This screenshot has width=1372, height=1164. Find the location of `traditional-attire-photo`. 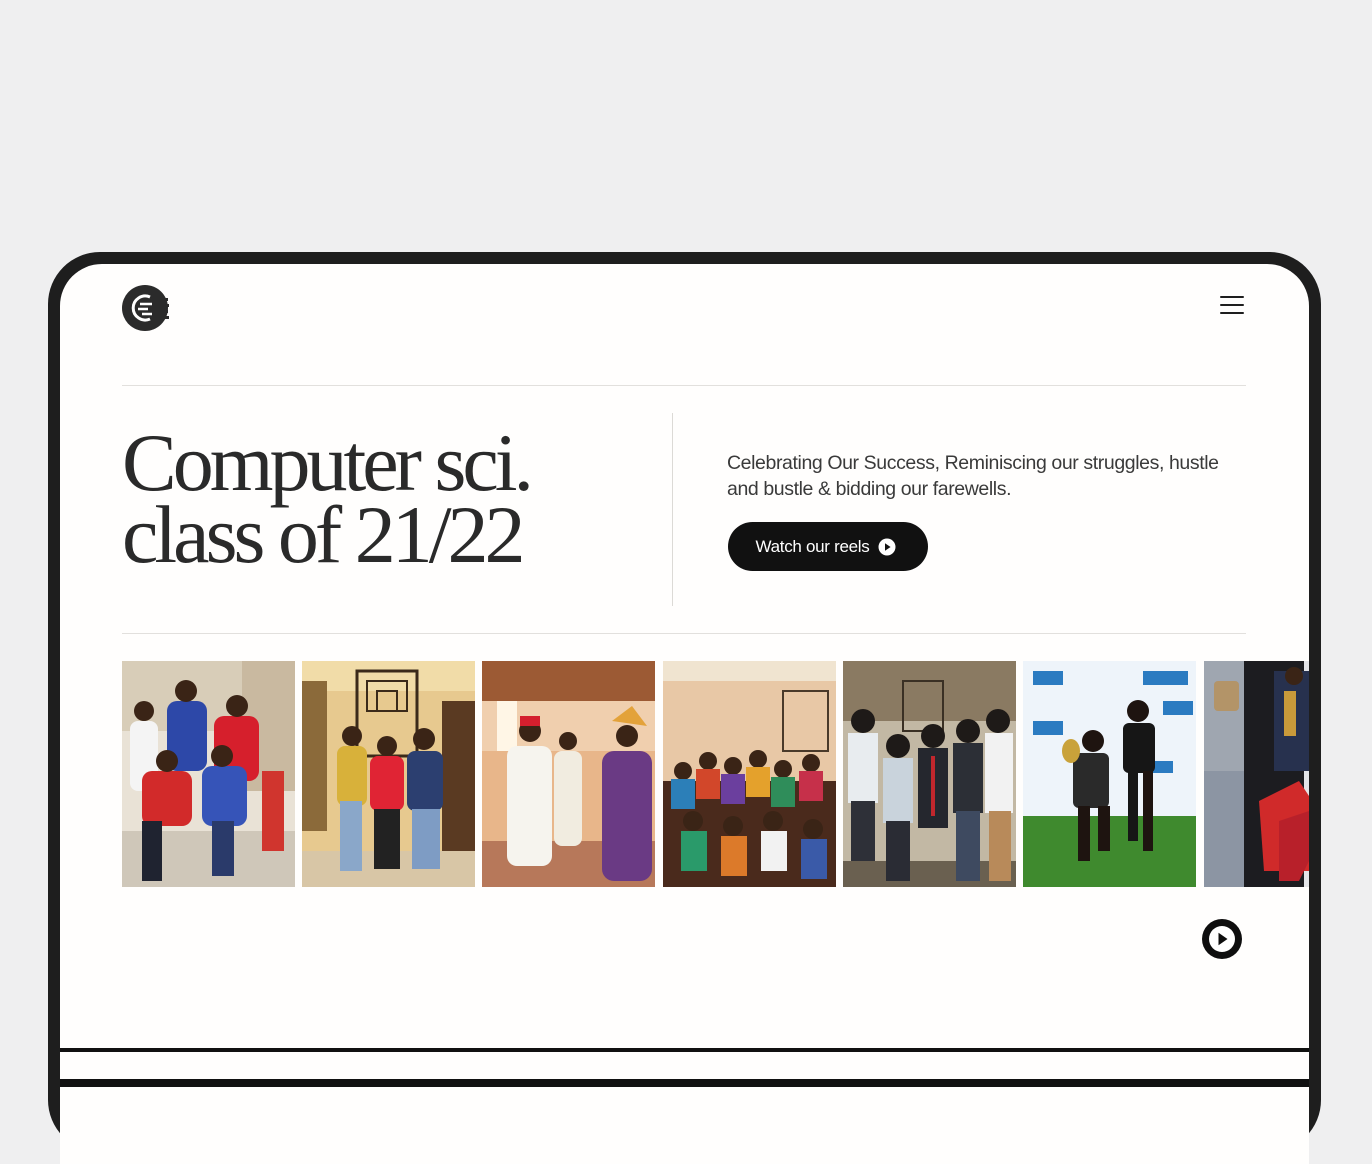

traditional-attire-photo is located at coordinates (568, 774).